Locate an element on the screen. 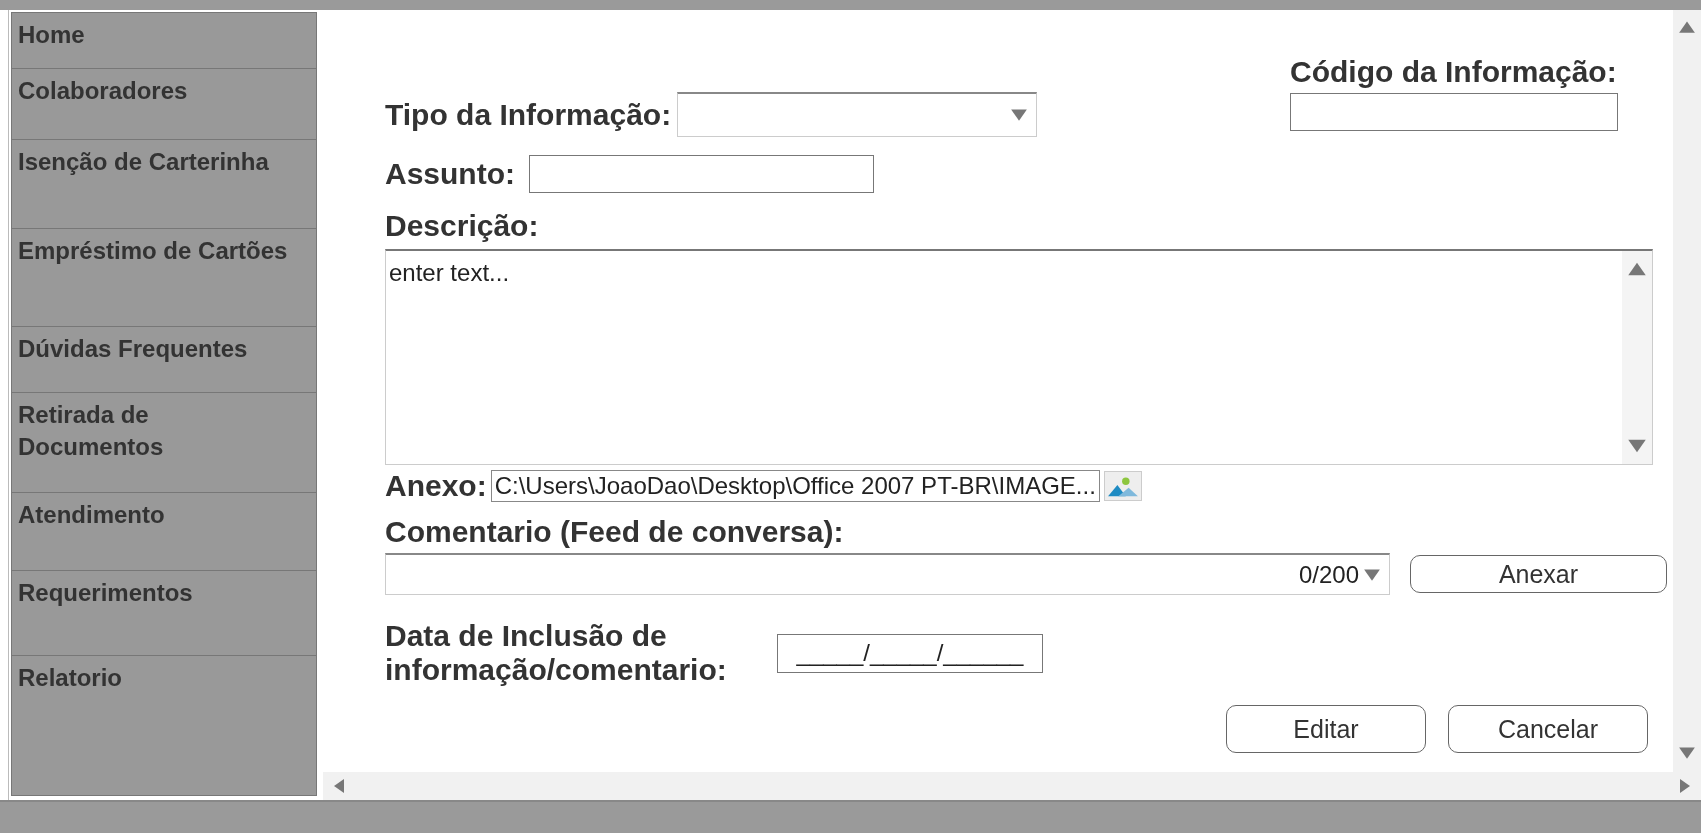 The height and width of the screenshot is (833, 1701). action-button: Cancelar is located at coordinates (1548, 729).